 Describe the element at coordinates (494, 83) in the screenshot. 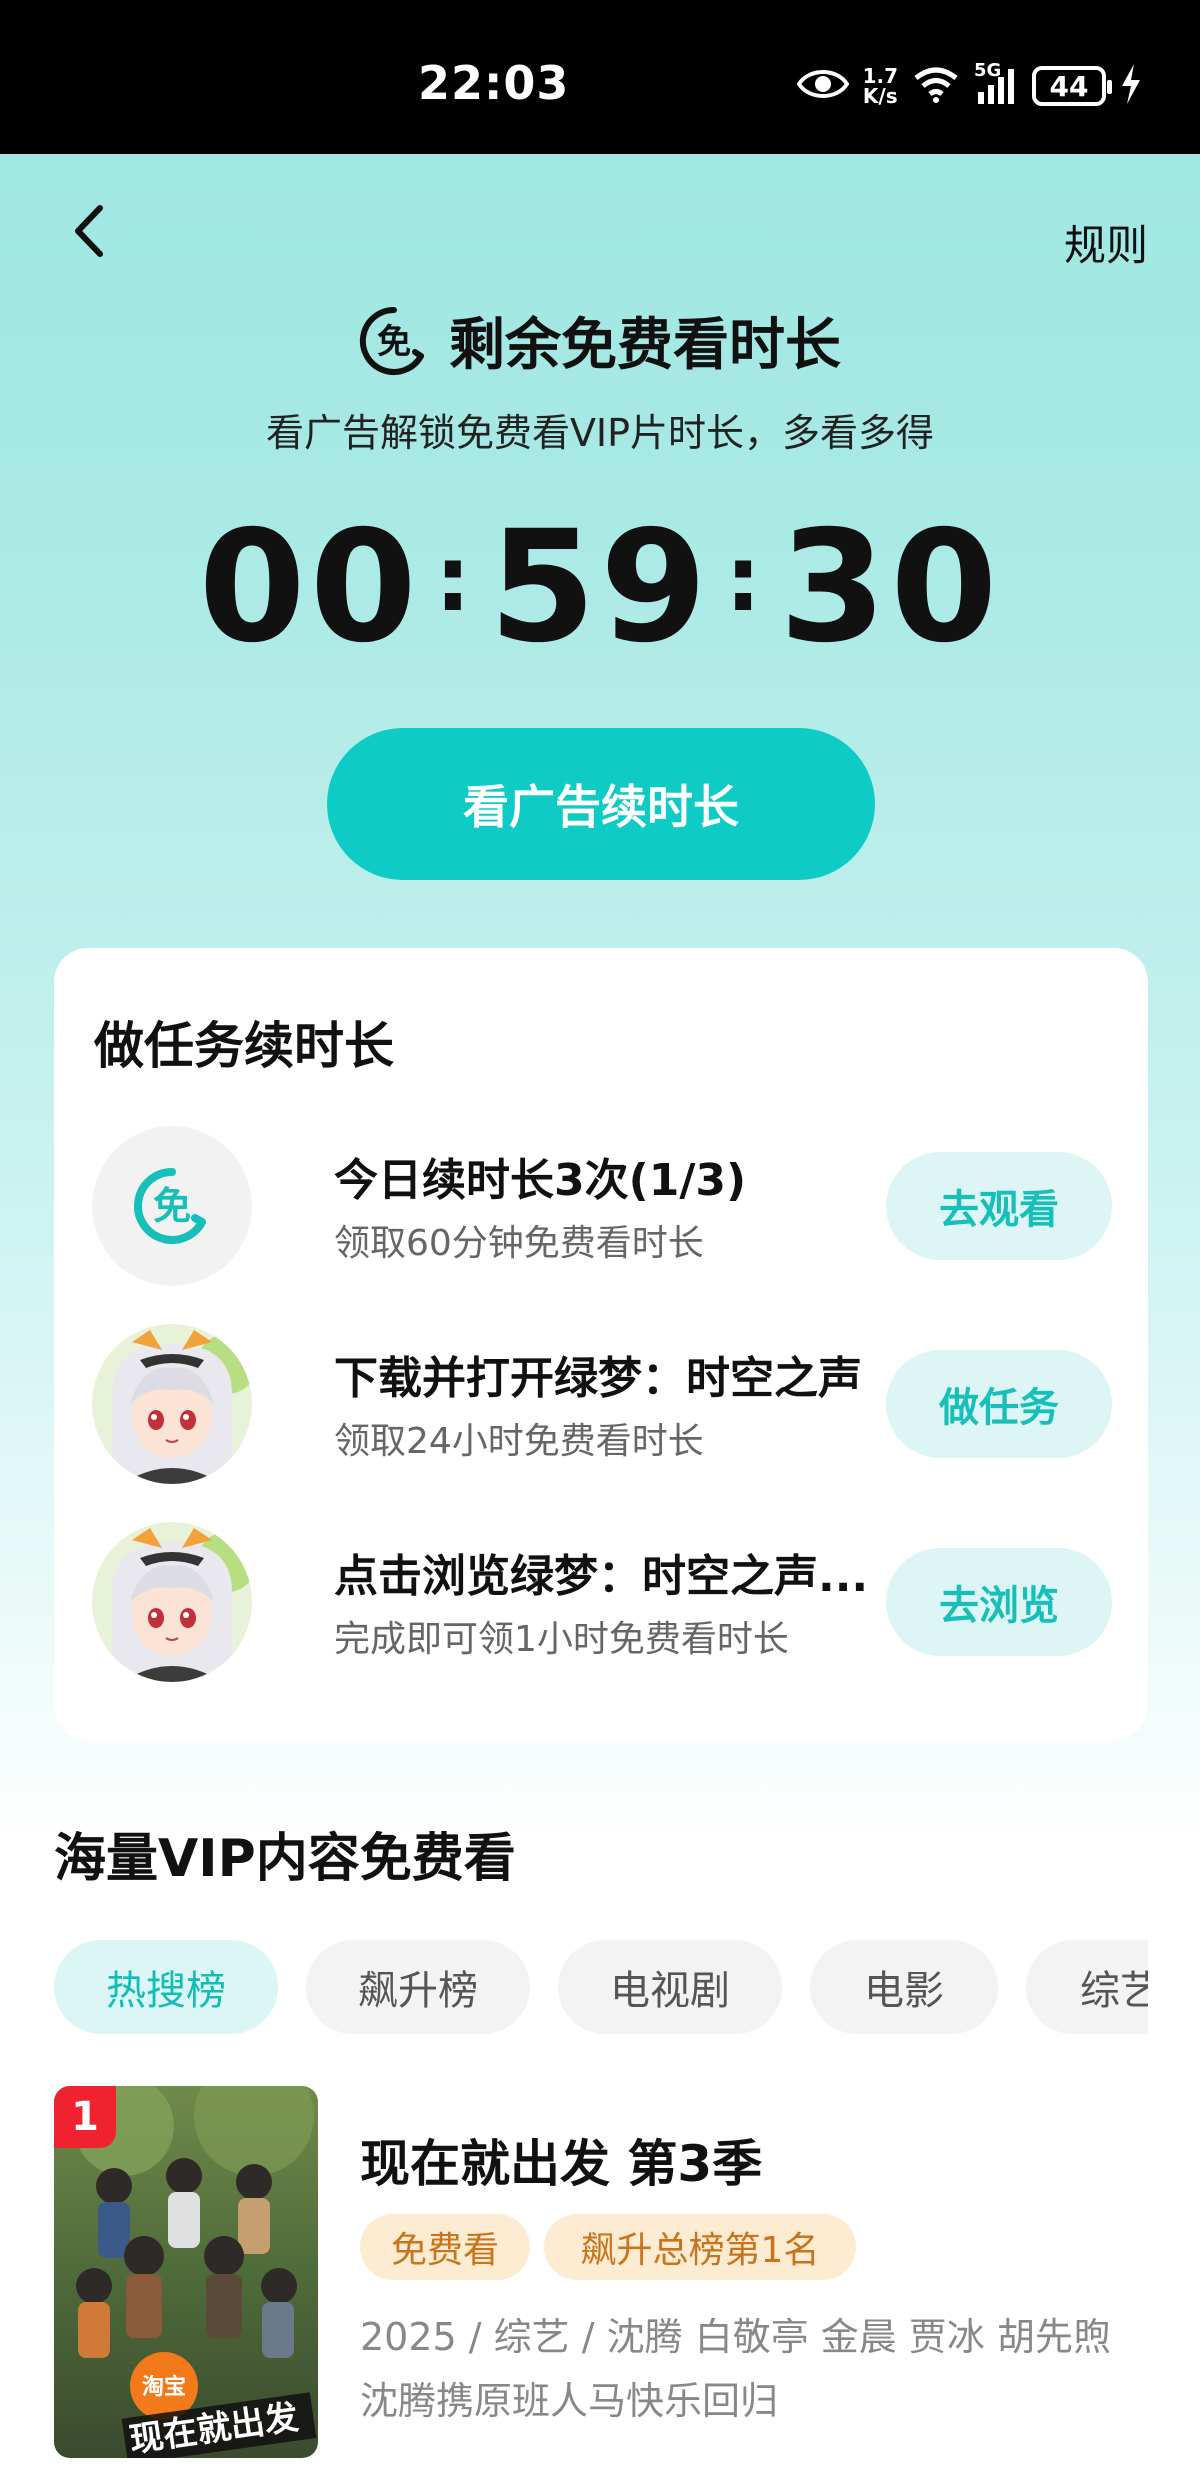

I see `status-time: 22:03` at that location.